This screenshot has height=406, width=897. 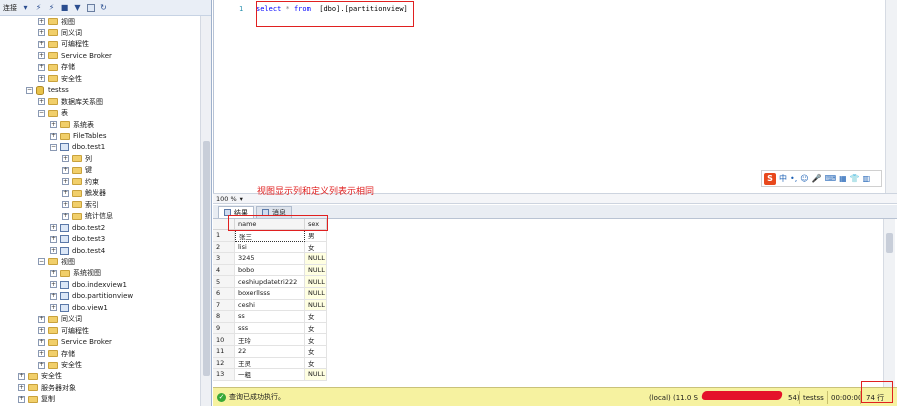 What do you see at coordinates (889, 303) in the screenshot?
I see `grid-scrollbar` at bounding box center [889, 303].